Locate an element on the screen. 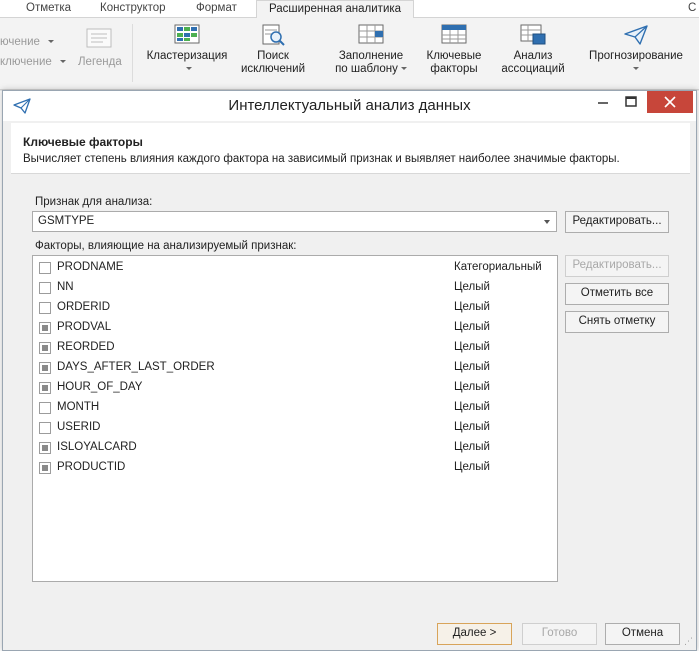 This screenshot has height=651, width=699. factor-name: DAYS_AFTER_LAST_ORDER is located at coordinates (136, 367).